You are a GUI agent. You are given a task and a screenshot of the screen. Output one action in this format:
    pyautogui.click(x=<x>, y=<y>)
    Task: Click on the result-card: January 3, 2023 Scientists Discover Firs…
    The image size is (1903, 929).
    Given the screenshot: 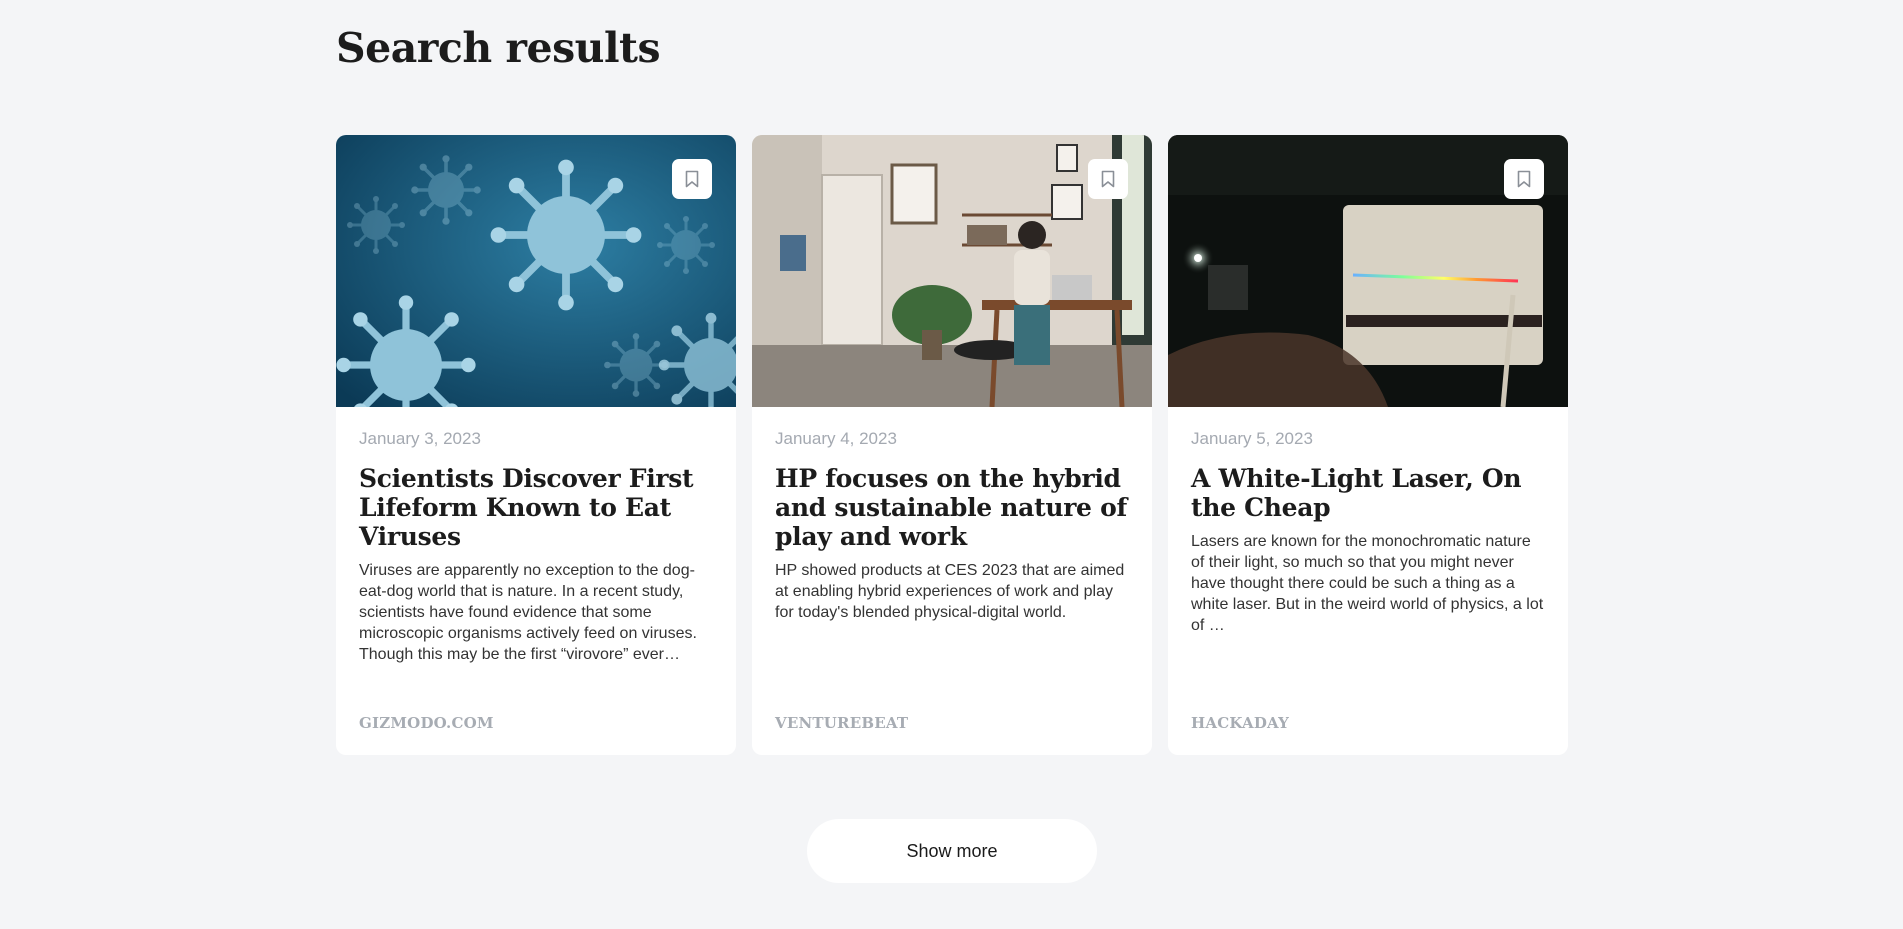 What is the action you would take?
    pyautogui.click(x=536, y=445)
    